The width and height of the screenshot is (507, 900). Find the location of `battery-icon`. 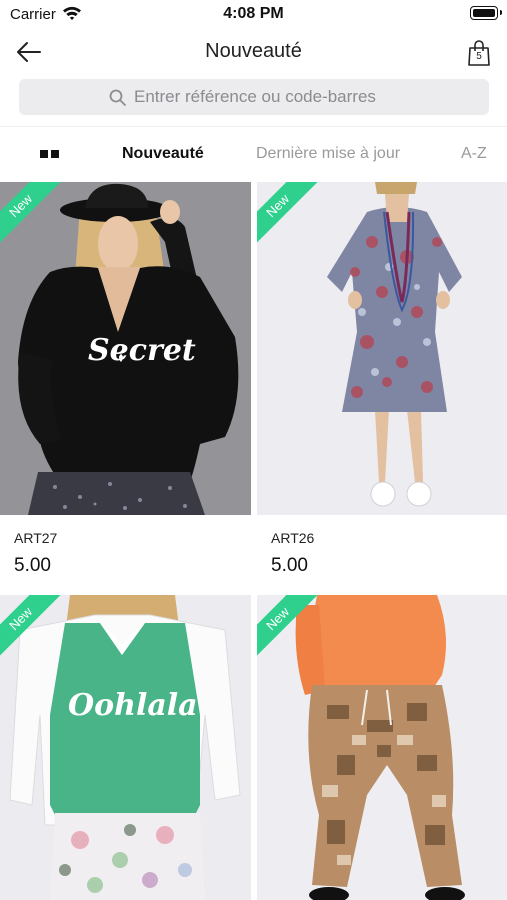

battery-icon is located at coordinates (486, 13).